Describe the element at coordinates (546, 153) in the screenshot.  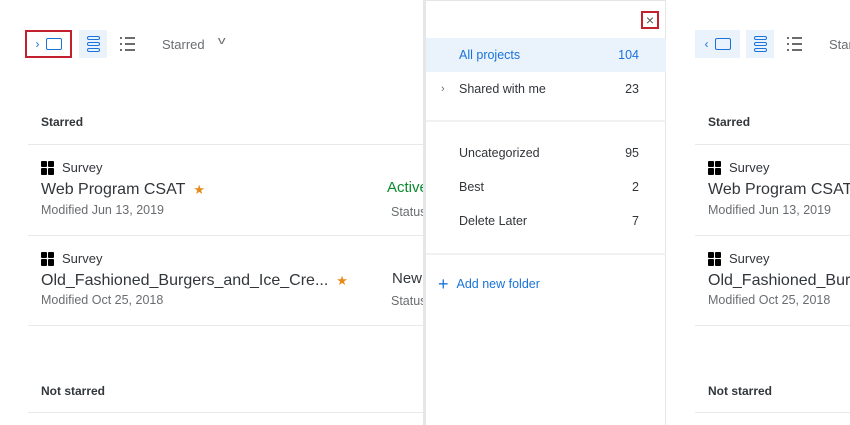
I see `folder-uncategorized: Uncategorized 95` at that location.